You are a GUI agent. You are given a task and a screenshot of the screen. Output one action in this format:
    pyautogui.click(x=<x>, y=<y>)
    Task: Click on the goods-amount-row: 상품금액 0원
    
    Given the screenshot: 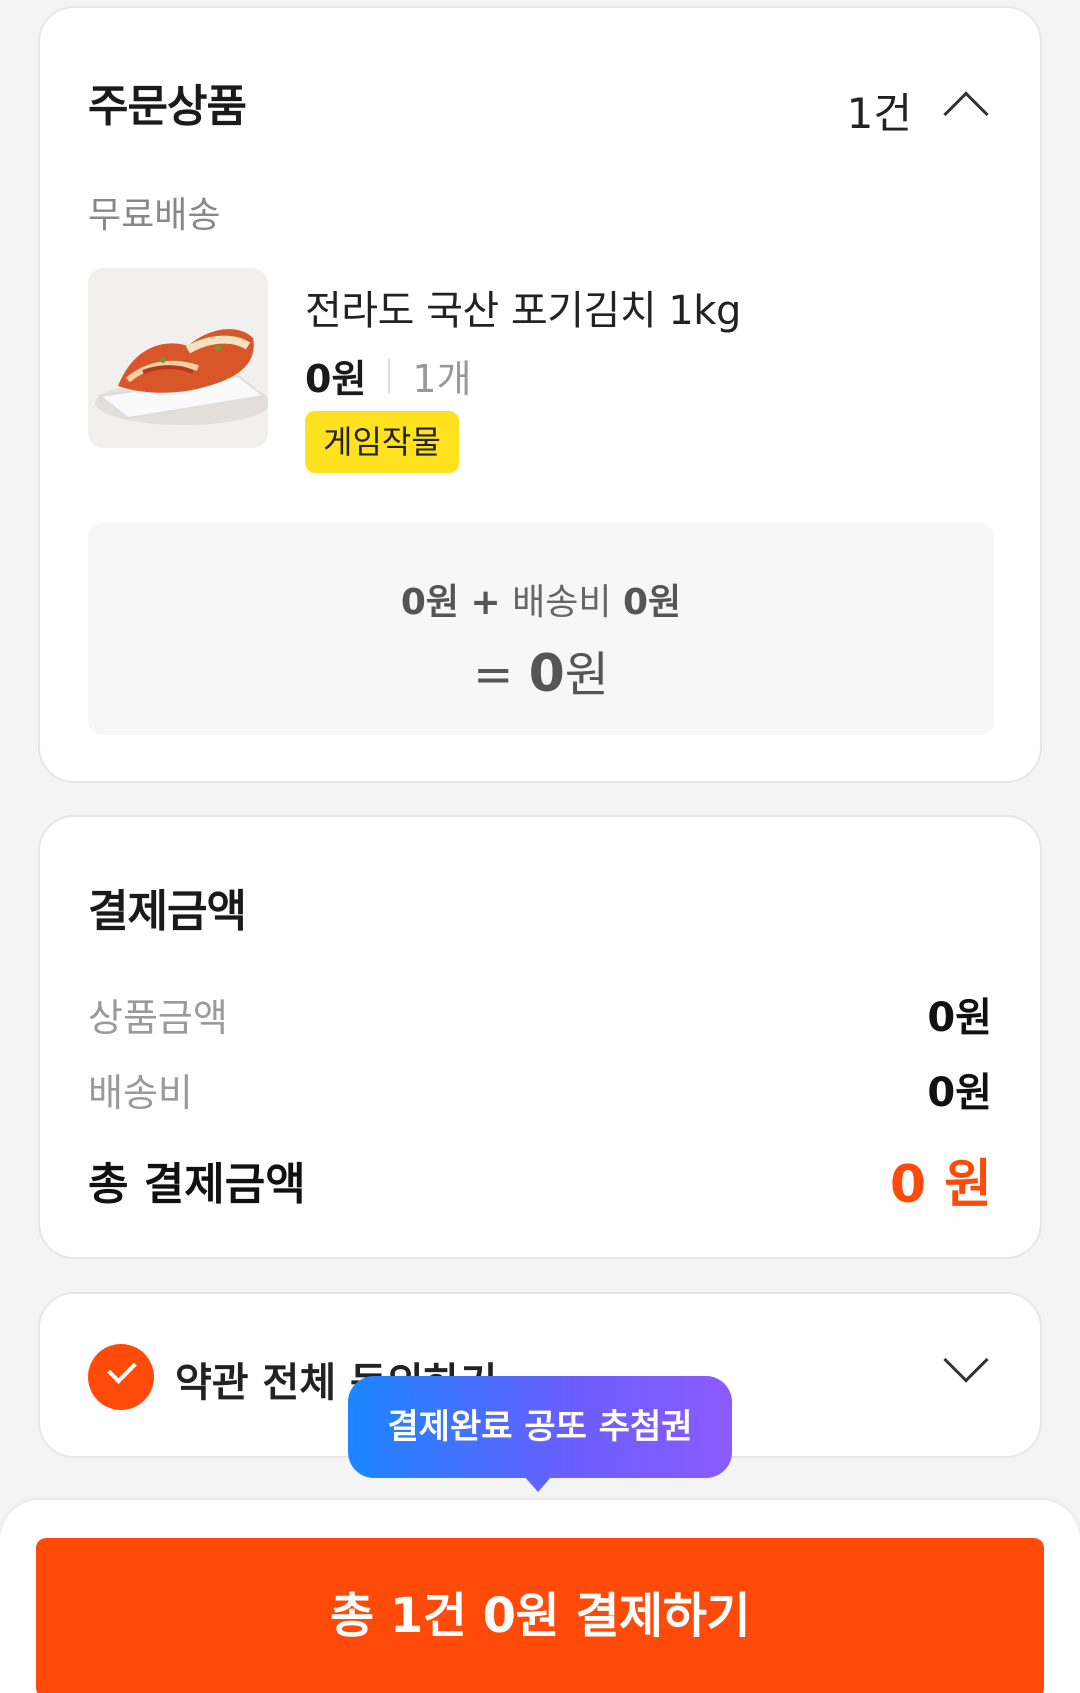 What is the action you would take?
    pyautogui.click(x=540, y=1014)
    